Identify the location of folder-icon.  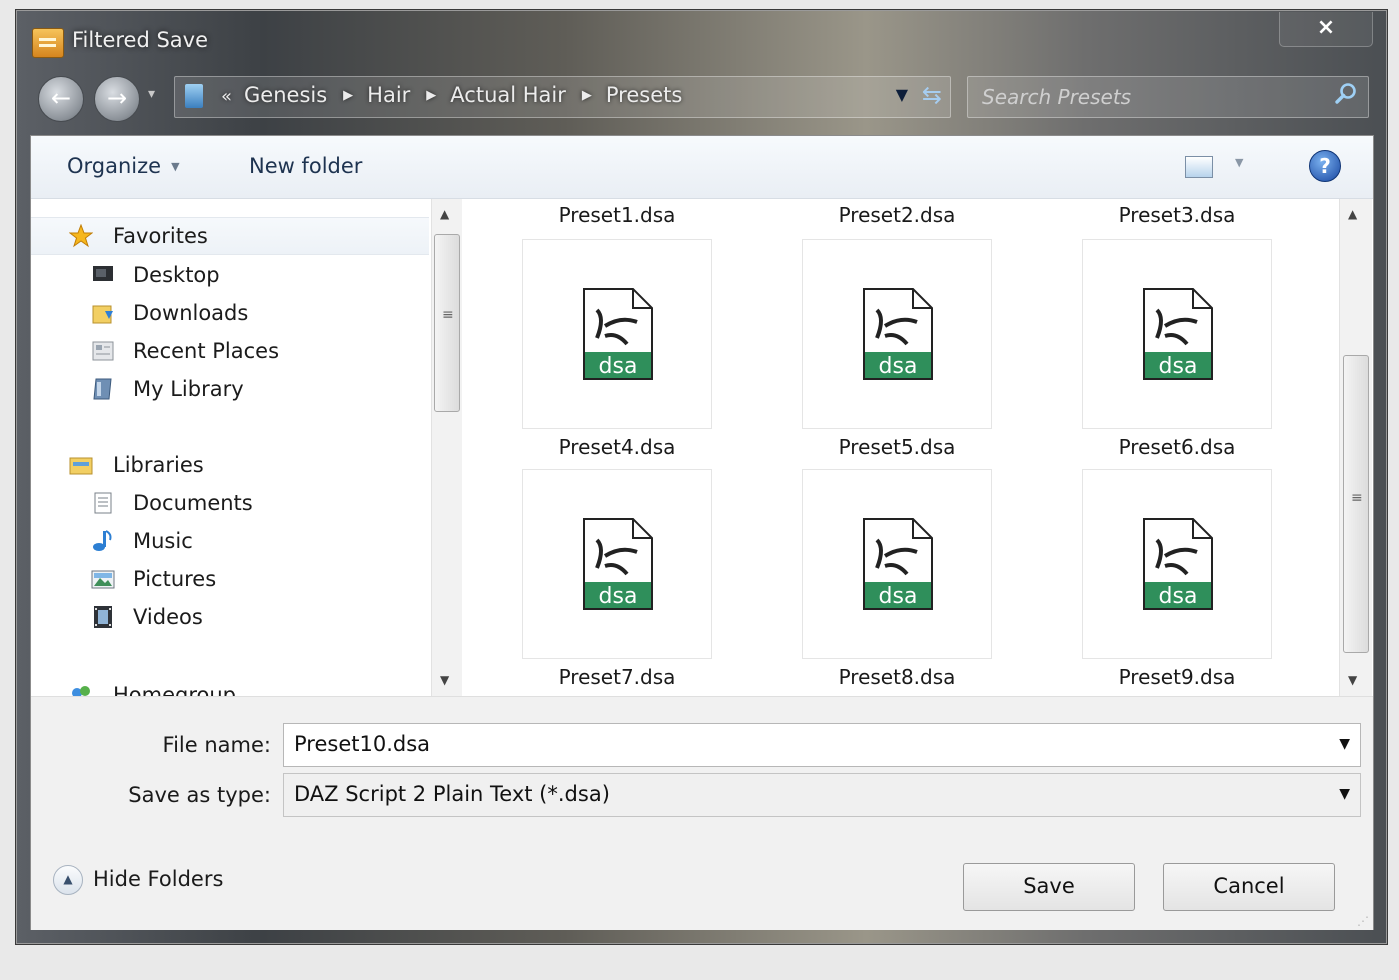
(194, 96).